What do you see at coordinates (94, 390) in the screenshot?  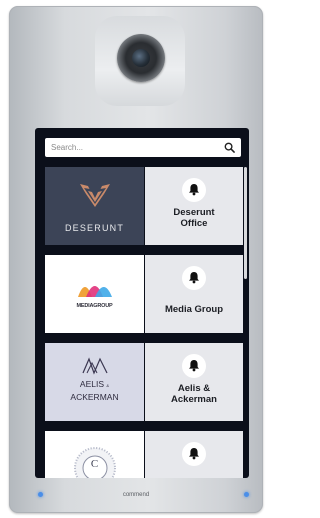 I see `logo-text: AELIS & ACKERMAN` at bounding box center [94, 390].